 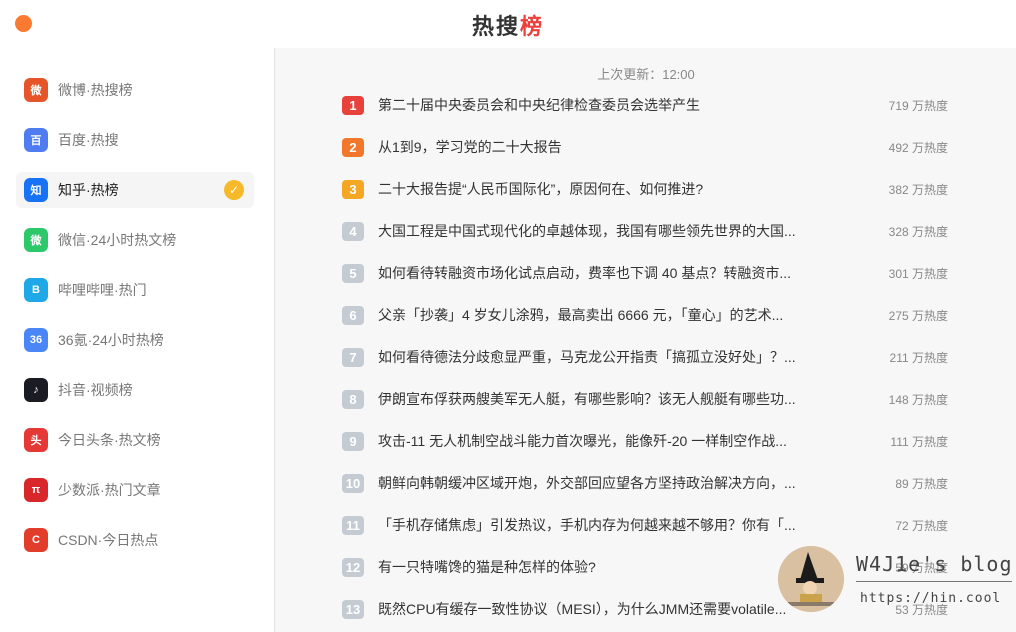 What do you see at coordinates (918, 147) in the screenshot?
I see `heat-value: 492 万热度` at bounding box center [918, 147].